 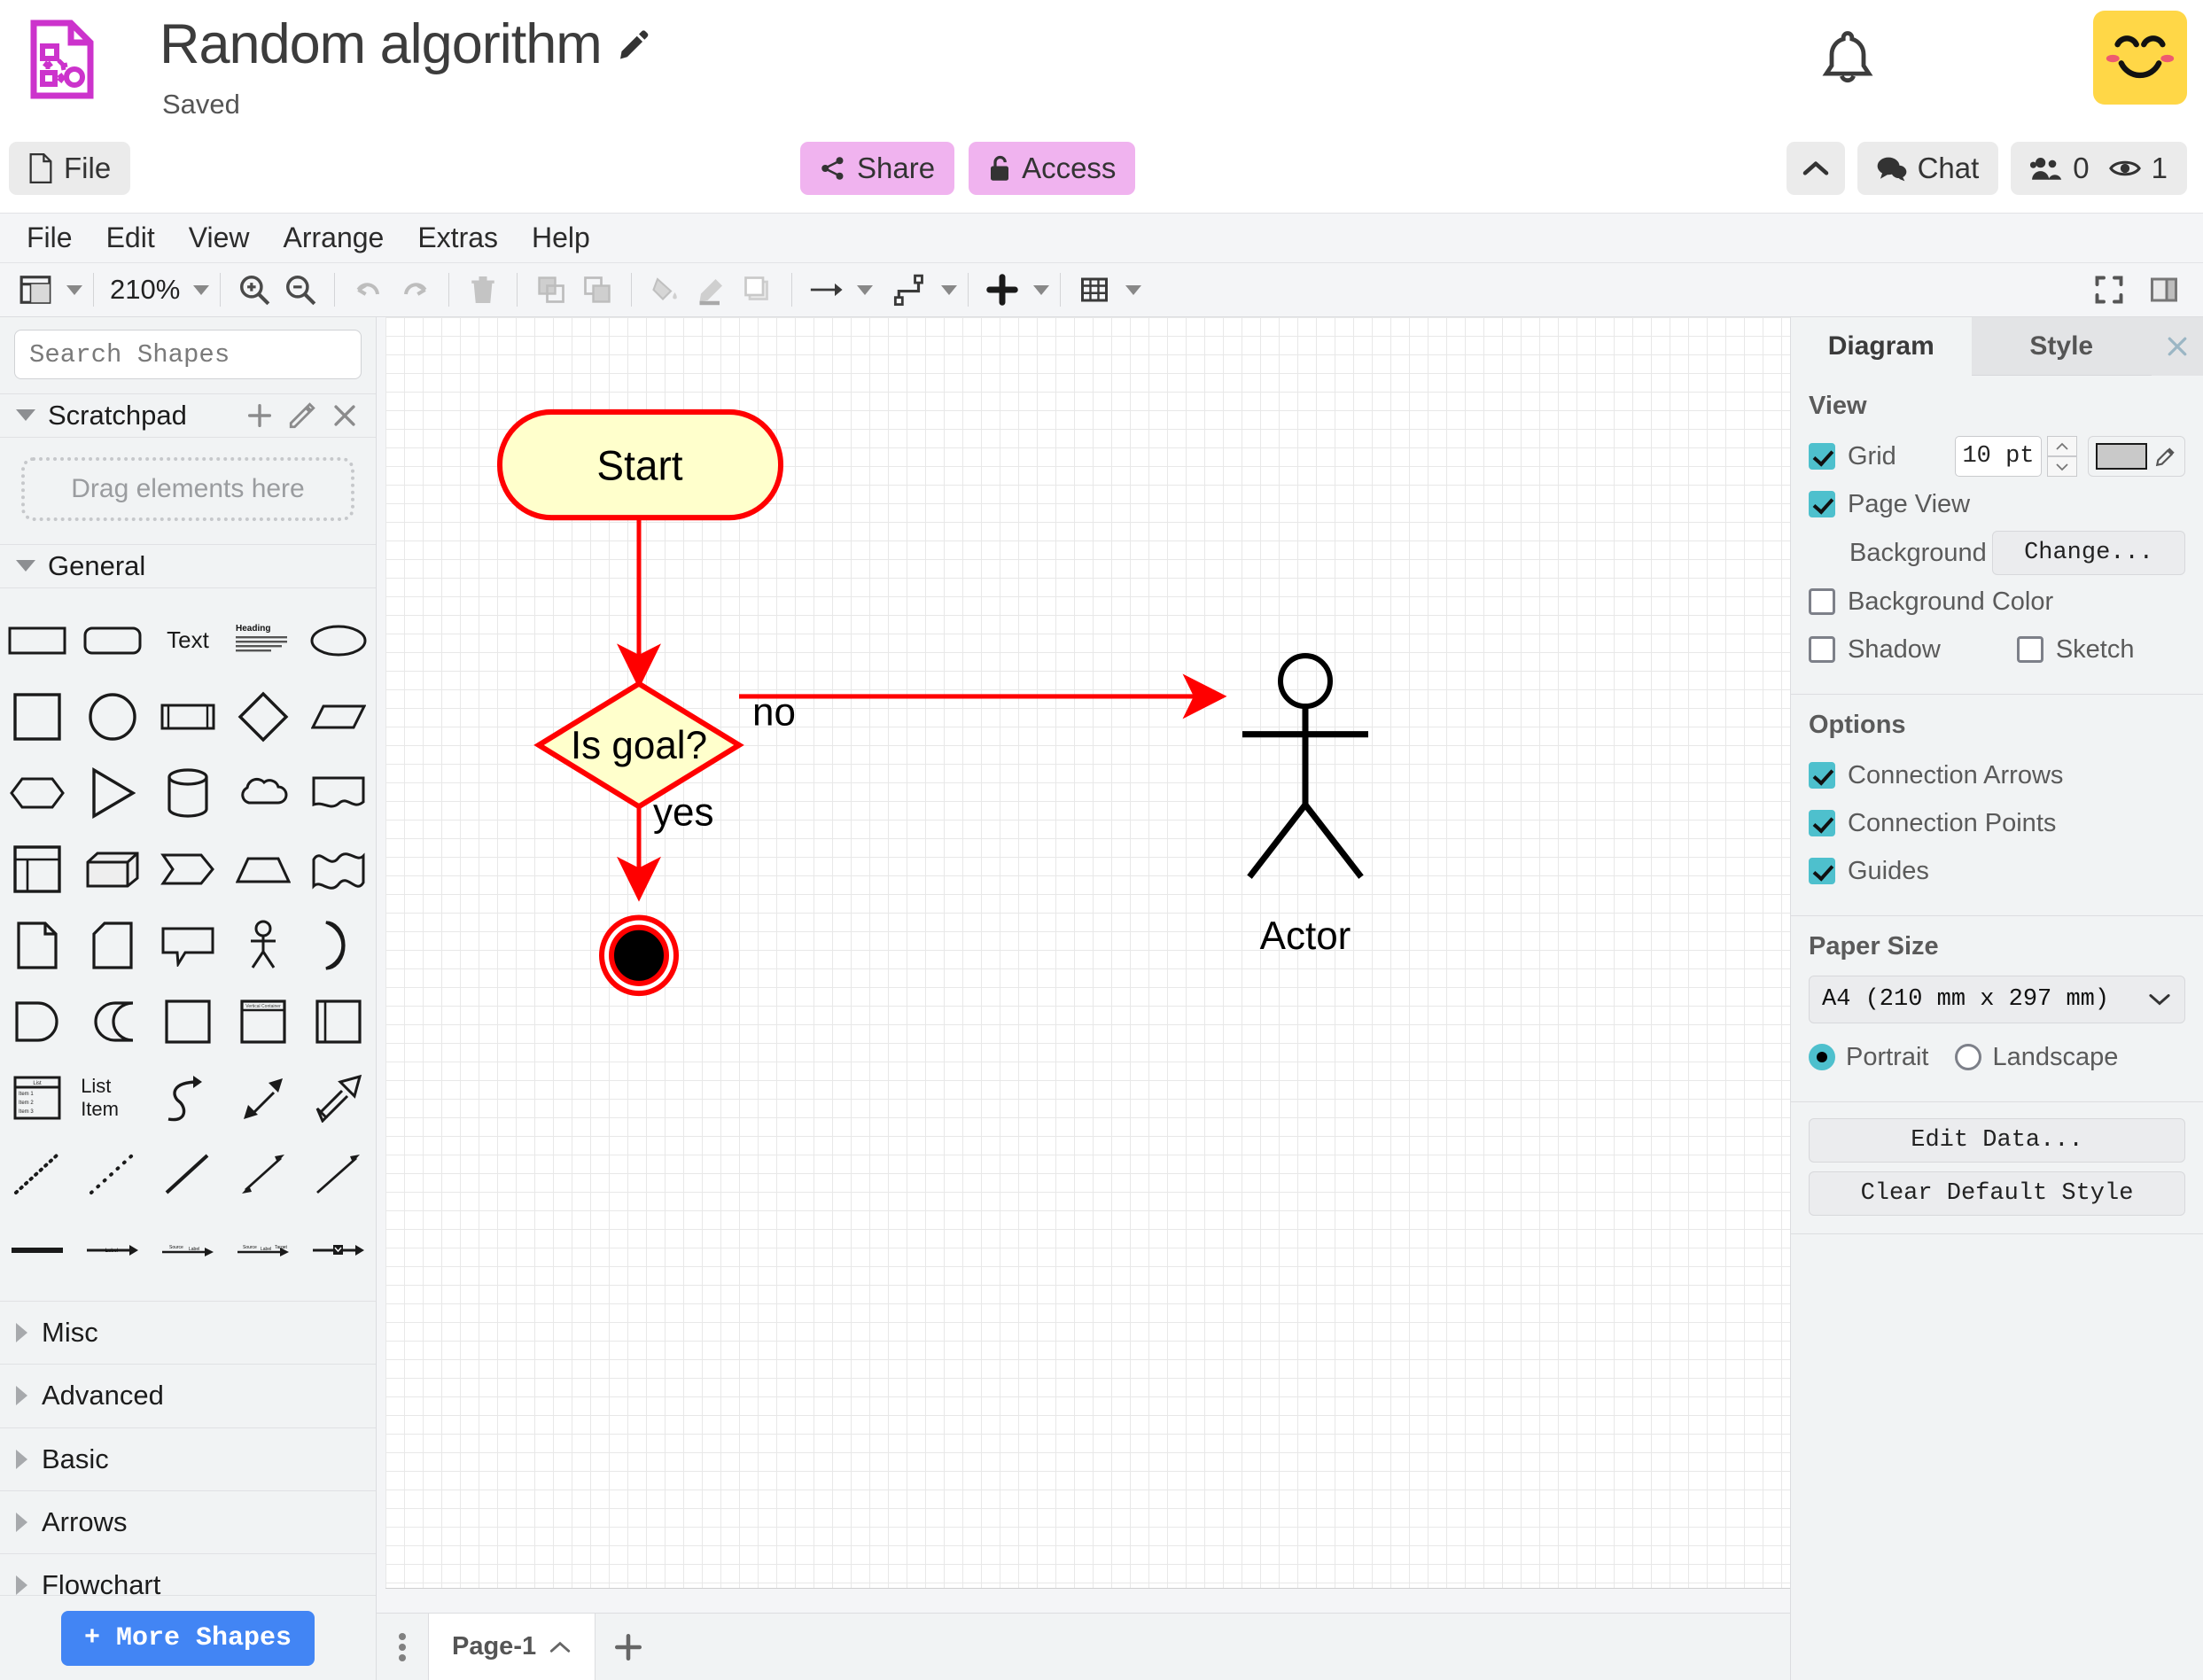 What do you see at coordinates (37, 869) in the screenshot?
I see `shape-internal-storage` at bounding box center [37, 869].